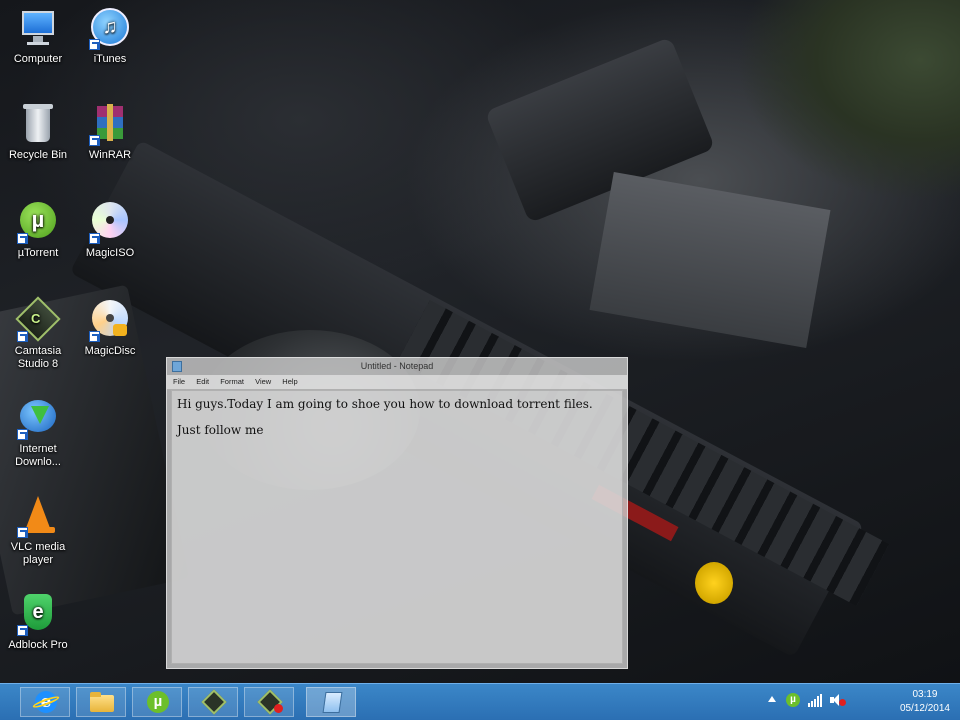 This screenshot has height=720, width=960. I want to click on desktop-icon-label: iTunes, so click(110, 59).